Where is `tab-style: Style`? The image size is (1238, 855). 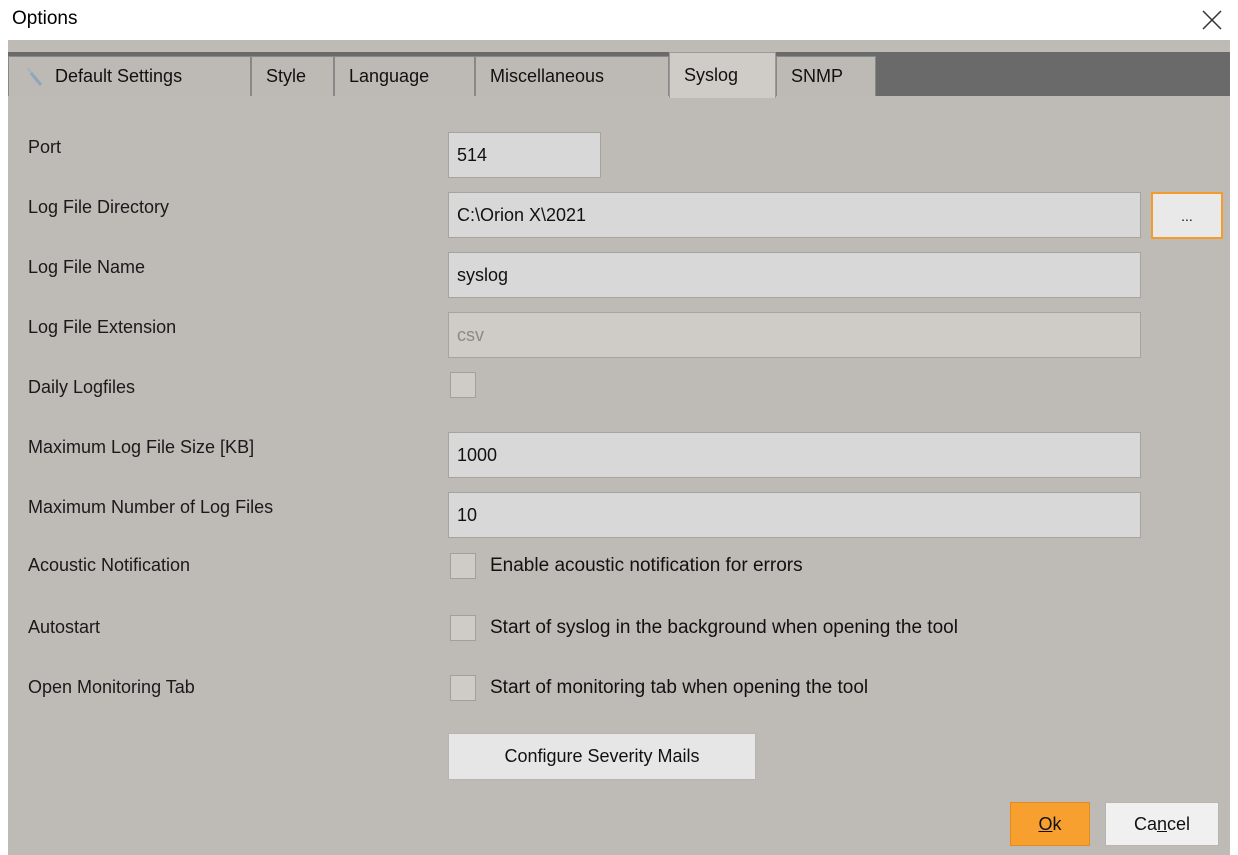
tab-style: Style is located at coordinates (292, 76).